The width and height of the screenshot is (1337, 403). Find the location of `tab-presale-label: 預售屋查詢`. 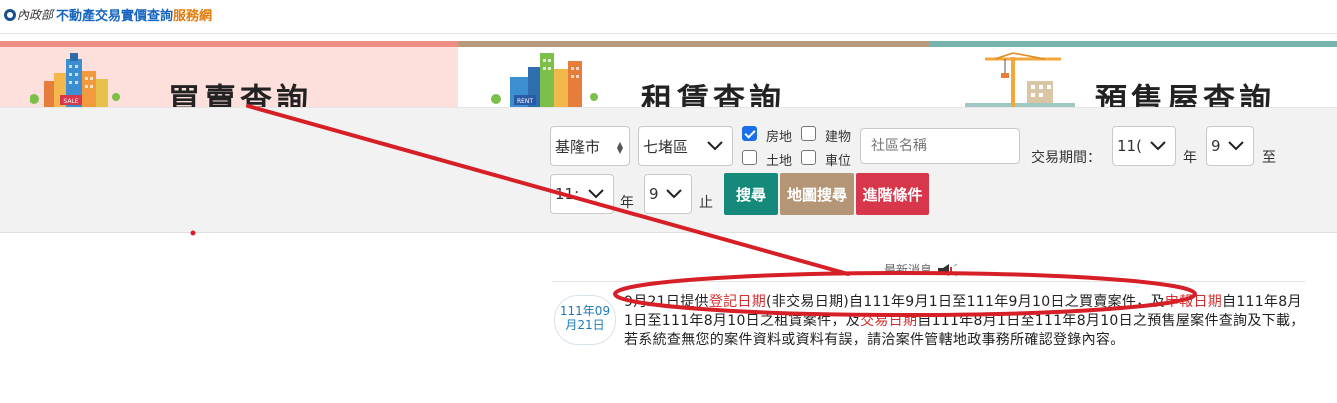

tab-presale-label: 預售屋查詢 is located at coordinates (1185, 94).